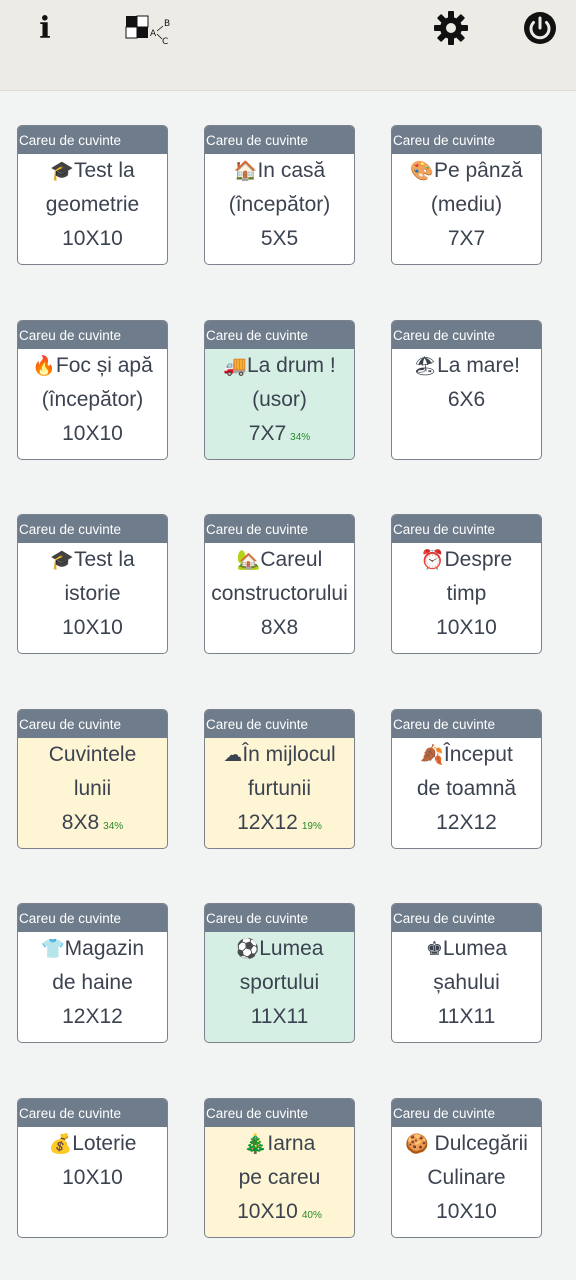  I want to click on puzzle-card: Careu de cuvinte 🍂Început de toamnă 12X12, so click(466, 778).